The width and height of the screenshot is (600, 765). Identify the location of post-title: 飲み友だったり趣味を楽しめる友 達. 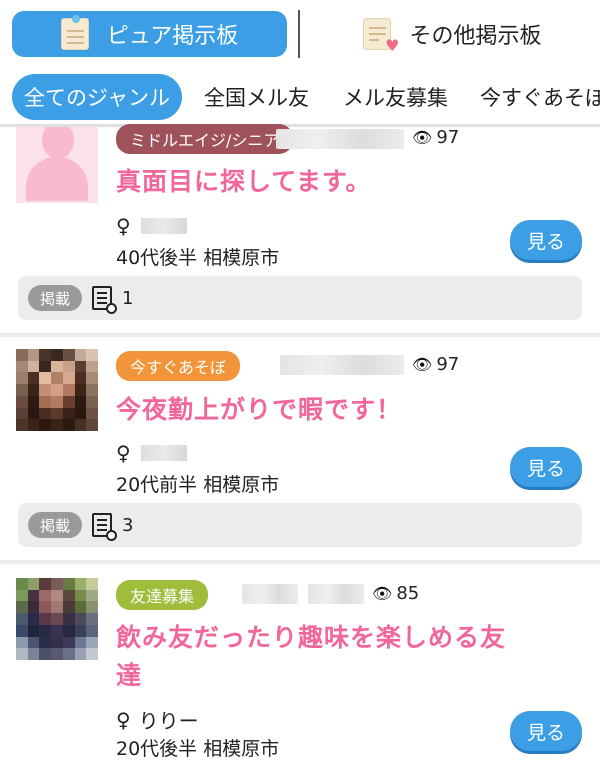
(311, 657).